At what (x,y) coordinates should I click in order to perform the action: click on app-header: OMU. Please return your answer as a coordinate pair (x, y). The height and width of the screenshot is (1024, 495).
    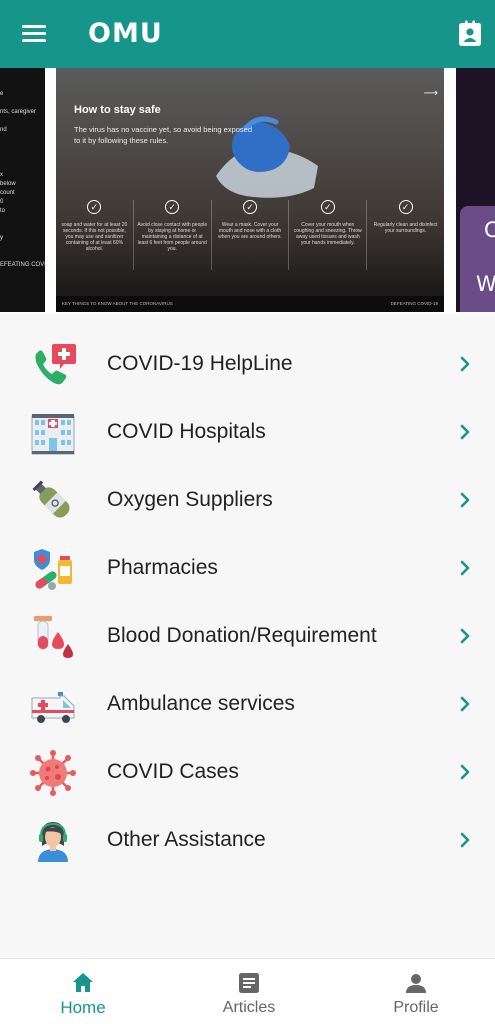
    Looking at the image, I should click on (247, 34).